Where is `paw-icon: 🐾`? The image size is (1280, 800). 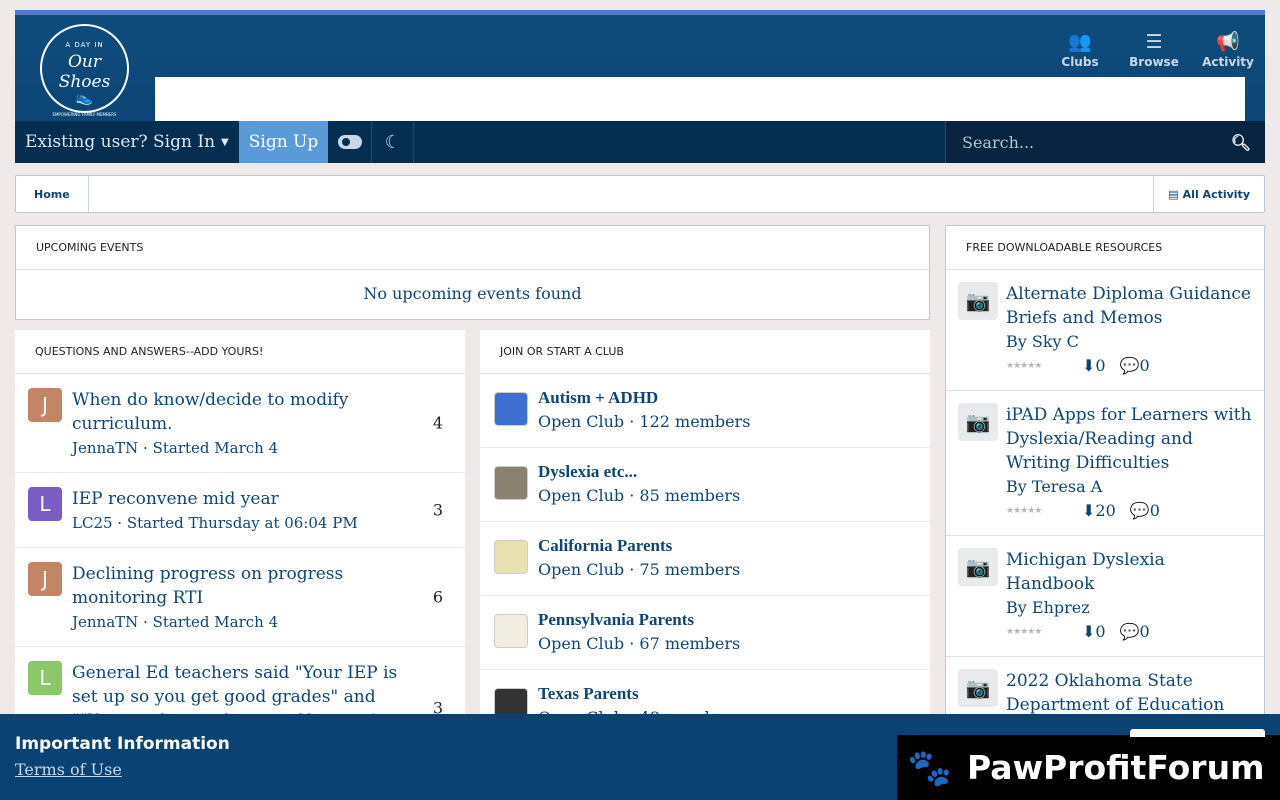 paw-icon: 🐾 is located at coordinates (929, 768).